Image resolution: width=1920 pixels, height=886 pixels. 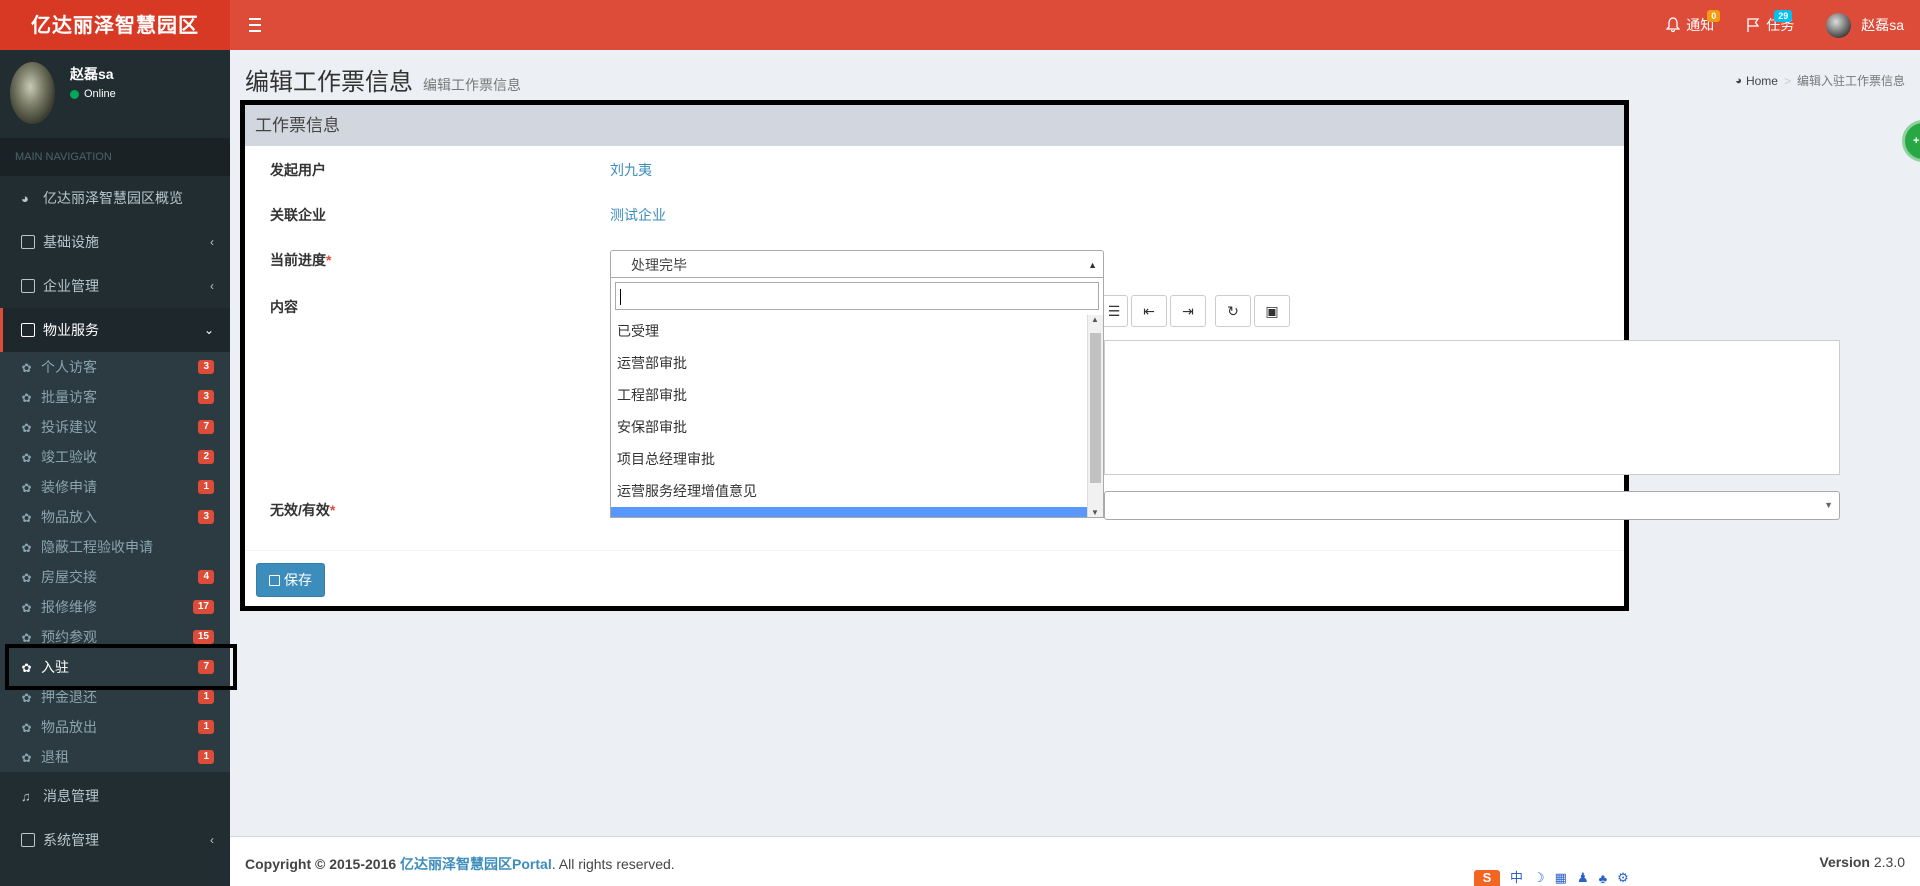 I want to click on ime-keyboard-icon: ▦, so click(x=1561, y=878).